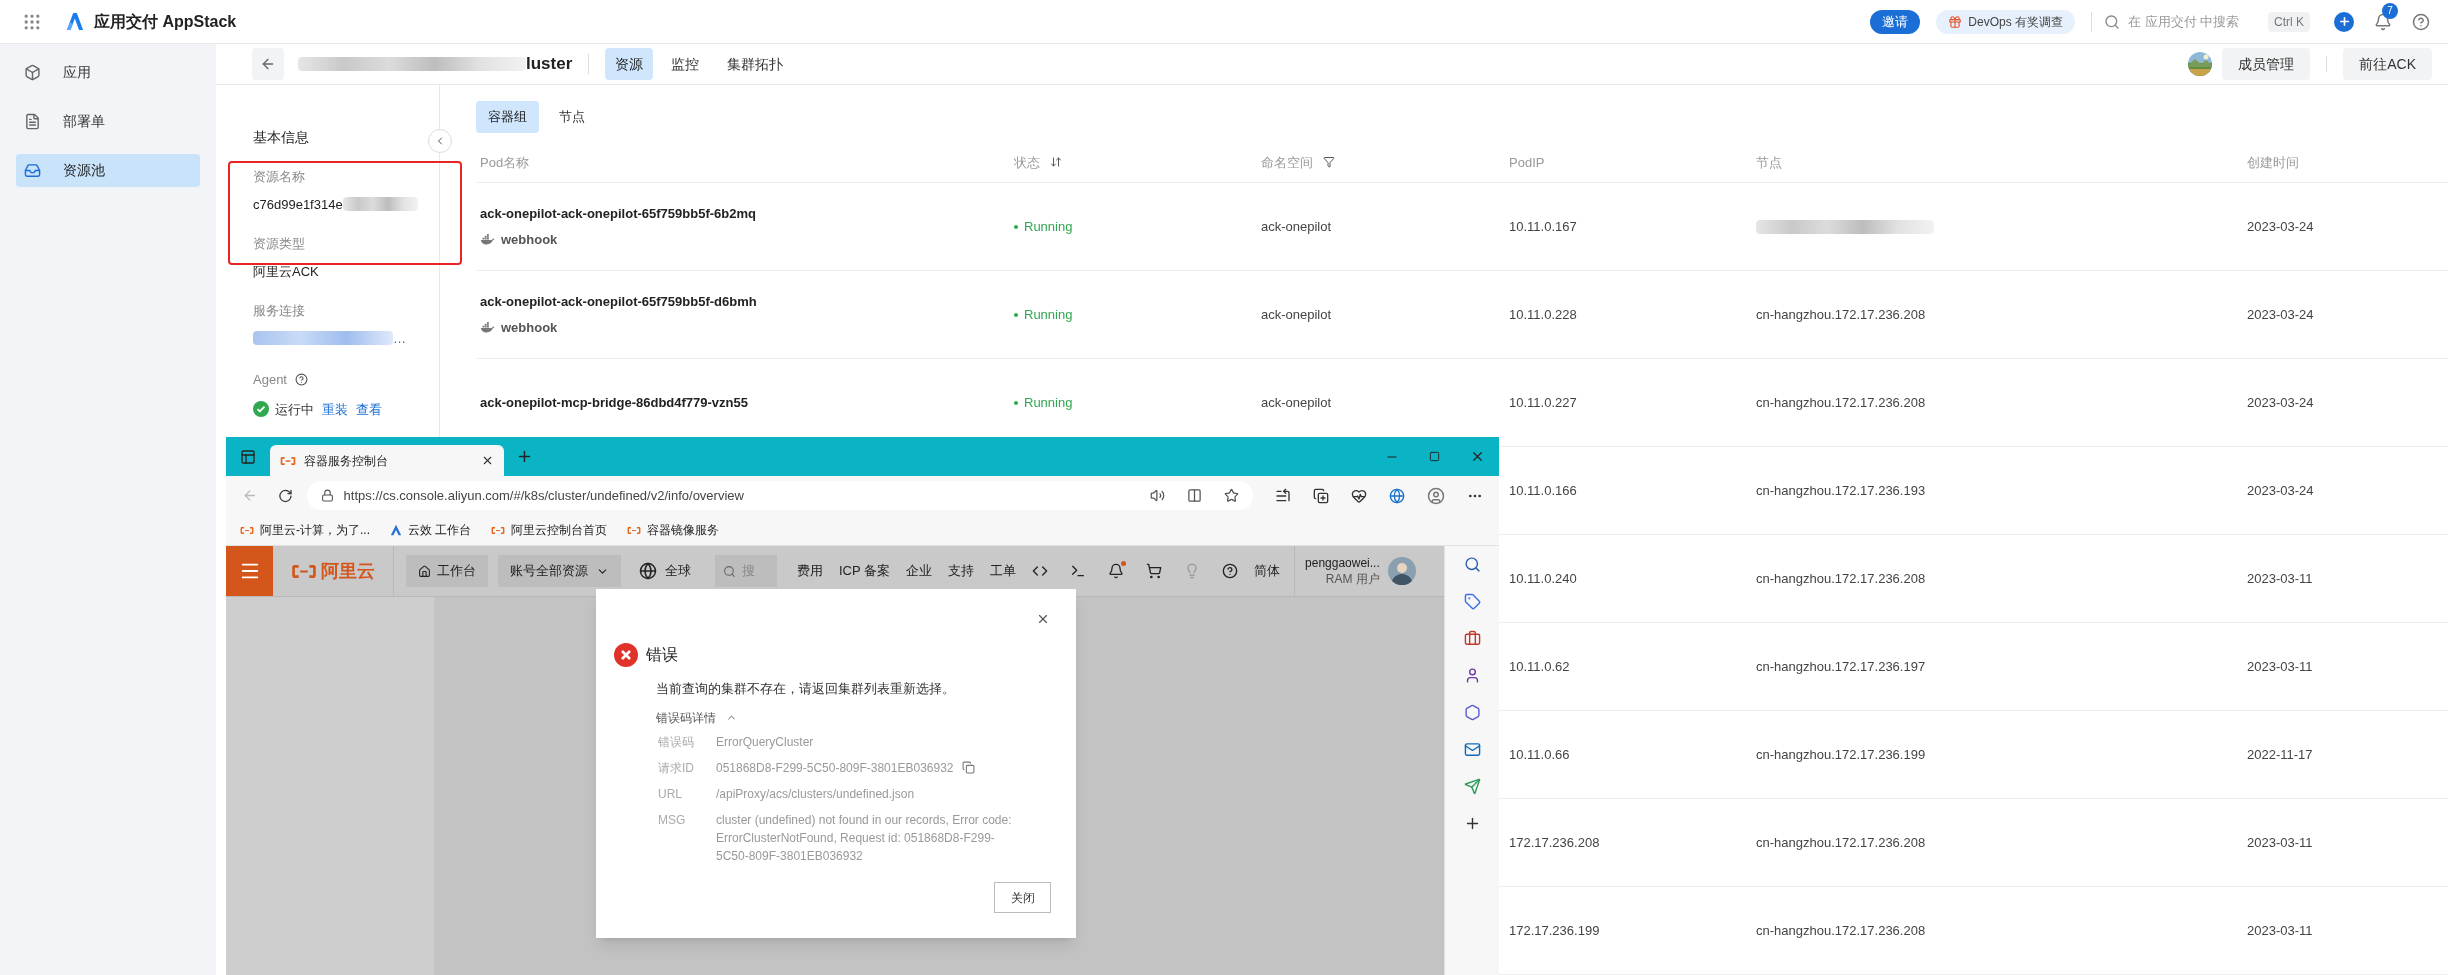  Describe the element at coordinates (755, 64) in the screenshot. I see `tab: 集群拓扑` at that location.